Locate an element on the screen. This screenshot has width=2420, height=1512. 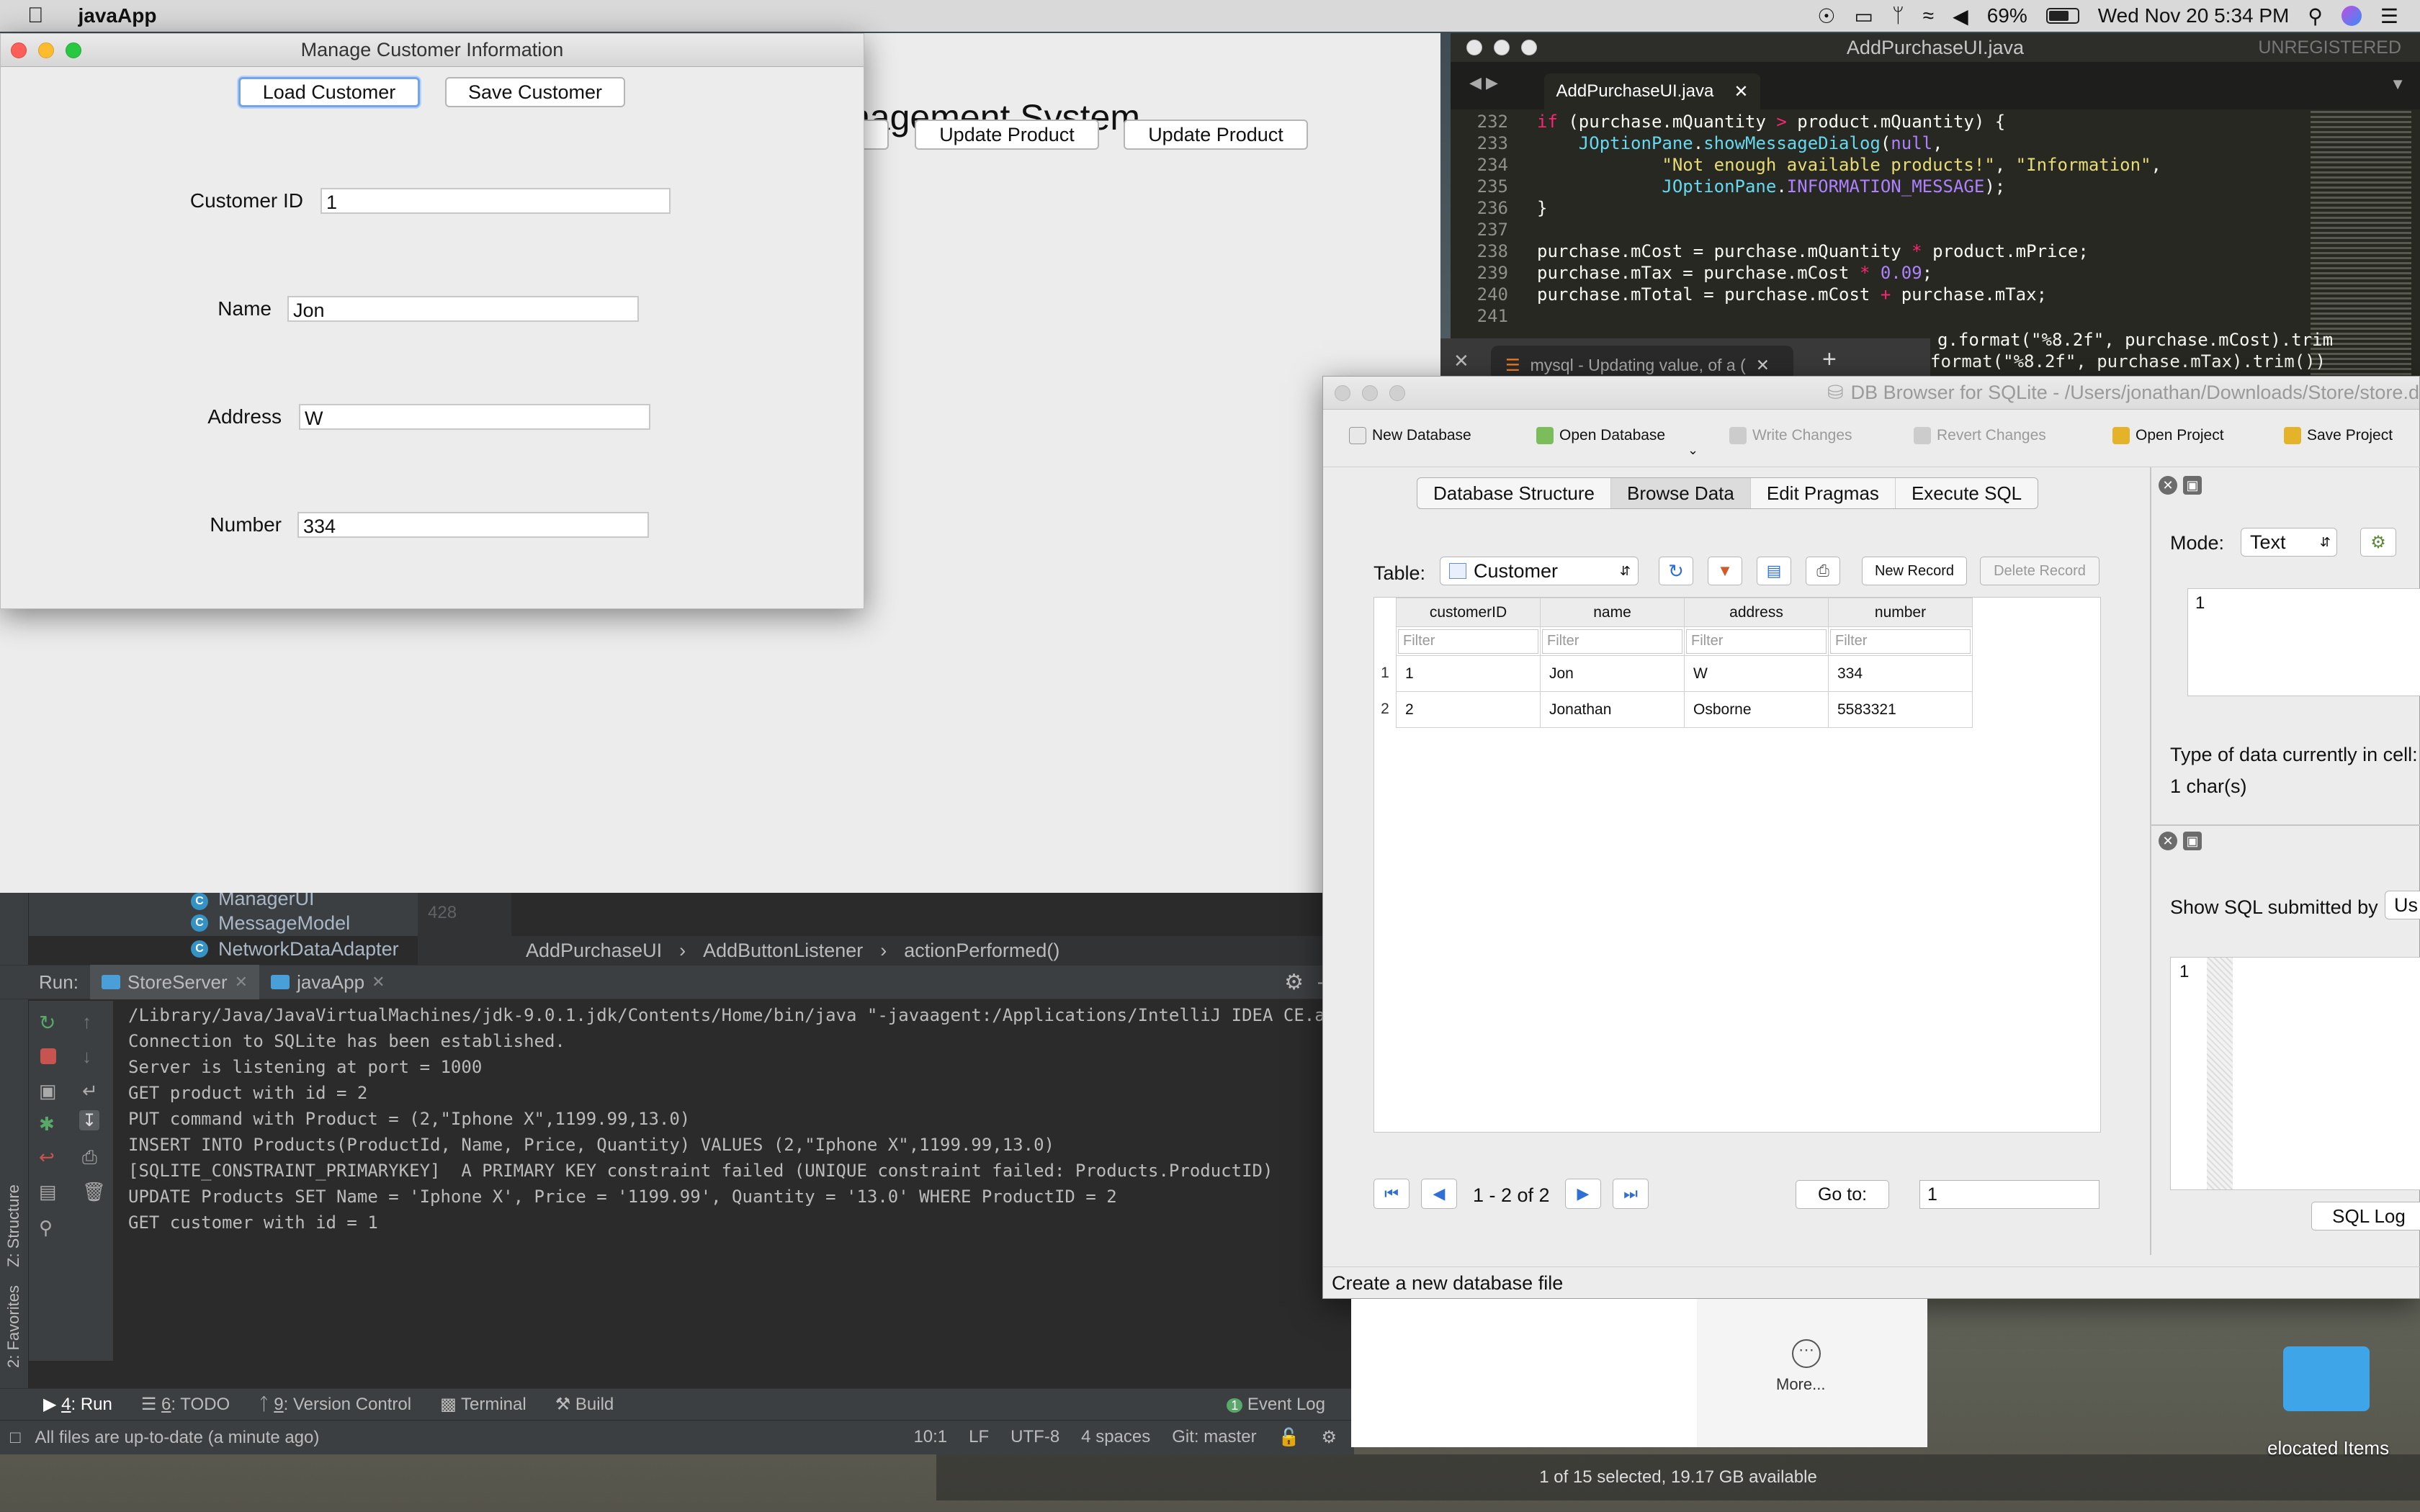
prev-page-icon: ◀ is located at coordinates (1439, 1194).